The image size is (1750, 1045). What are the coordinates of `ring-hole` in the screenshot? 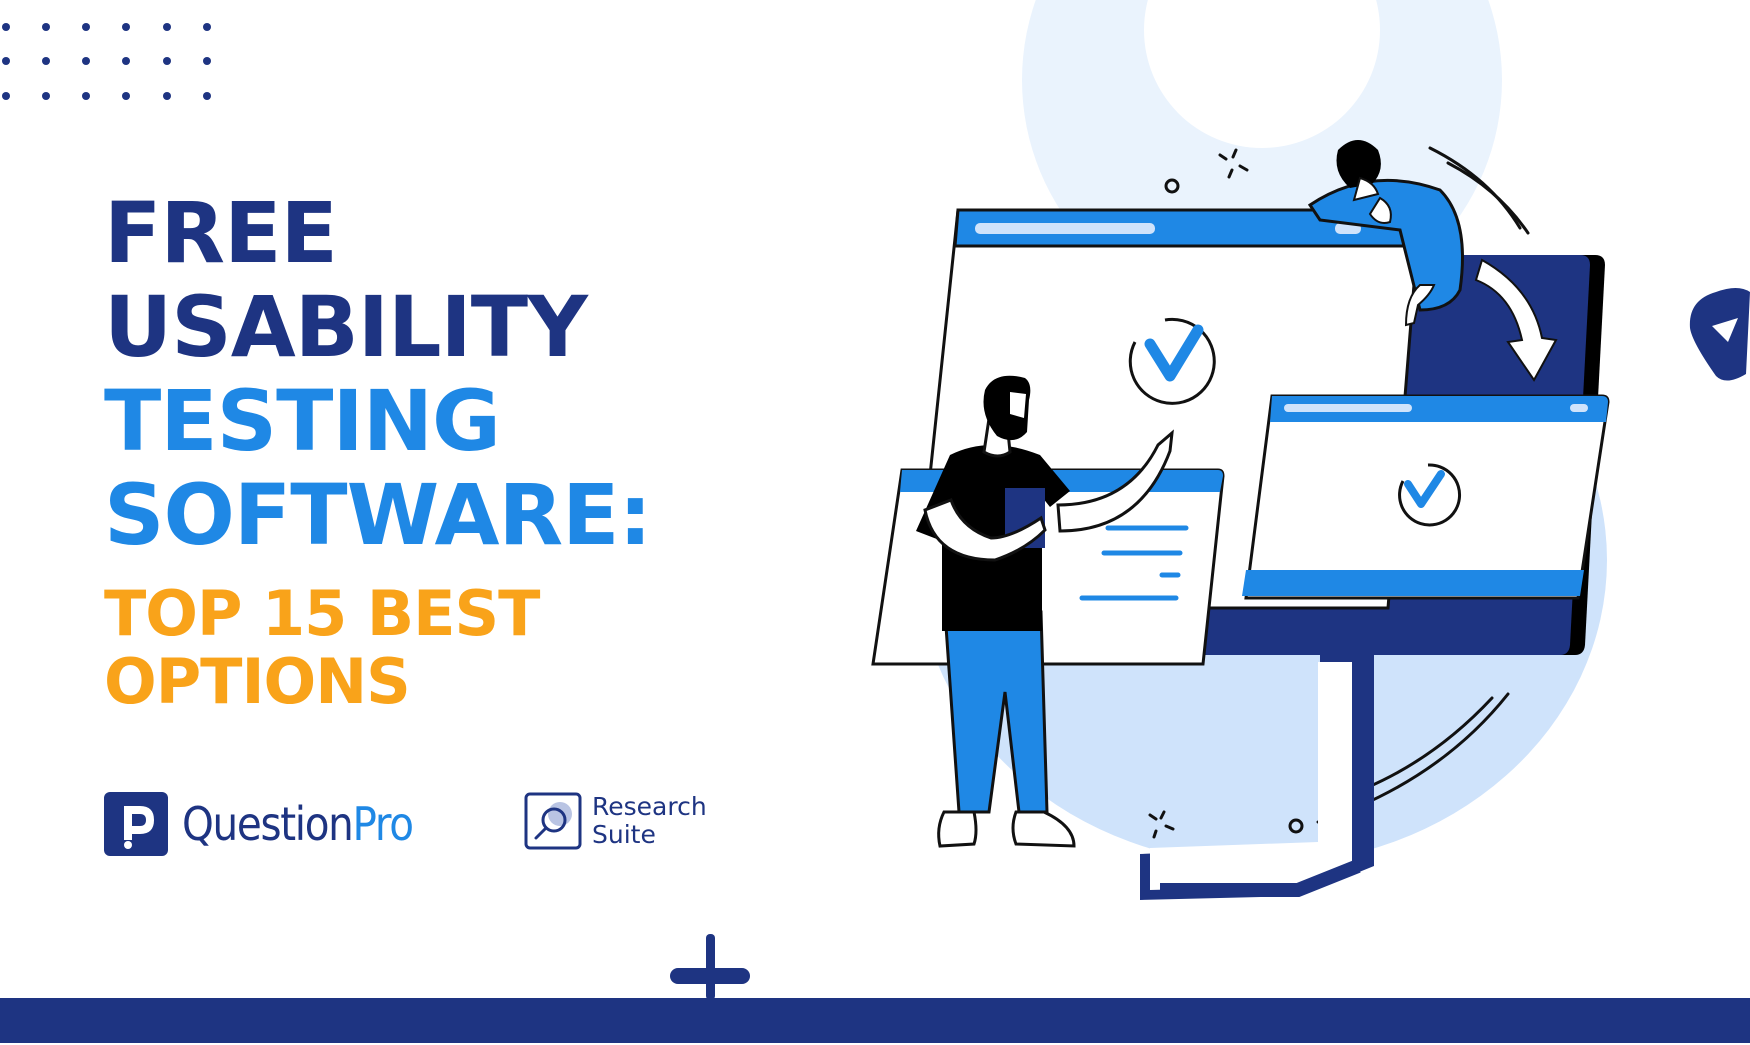 It's located at (1262, 74).